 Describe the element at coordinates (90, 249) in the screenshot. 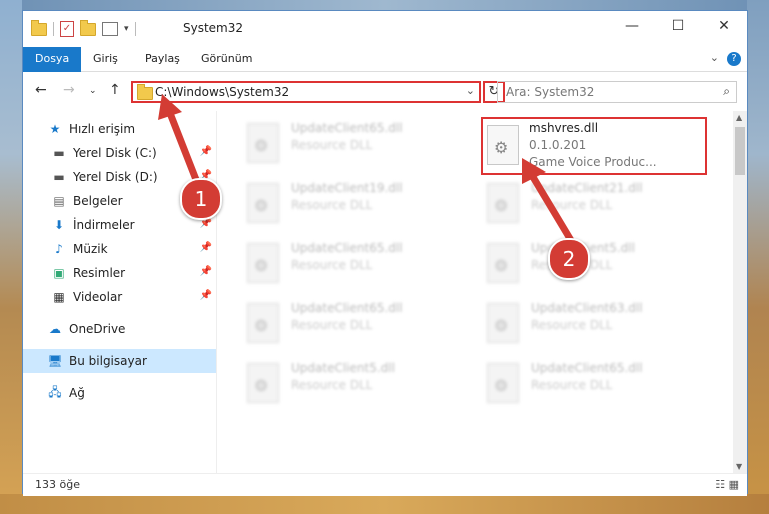

I see `sidebar-item-label: Müzik` at that location.